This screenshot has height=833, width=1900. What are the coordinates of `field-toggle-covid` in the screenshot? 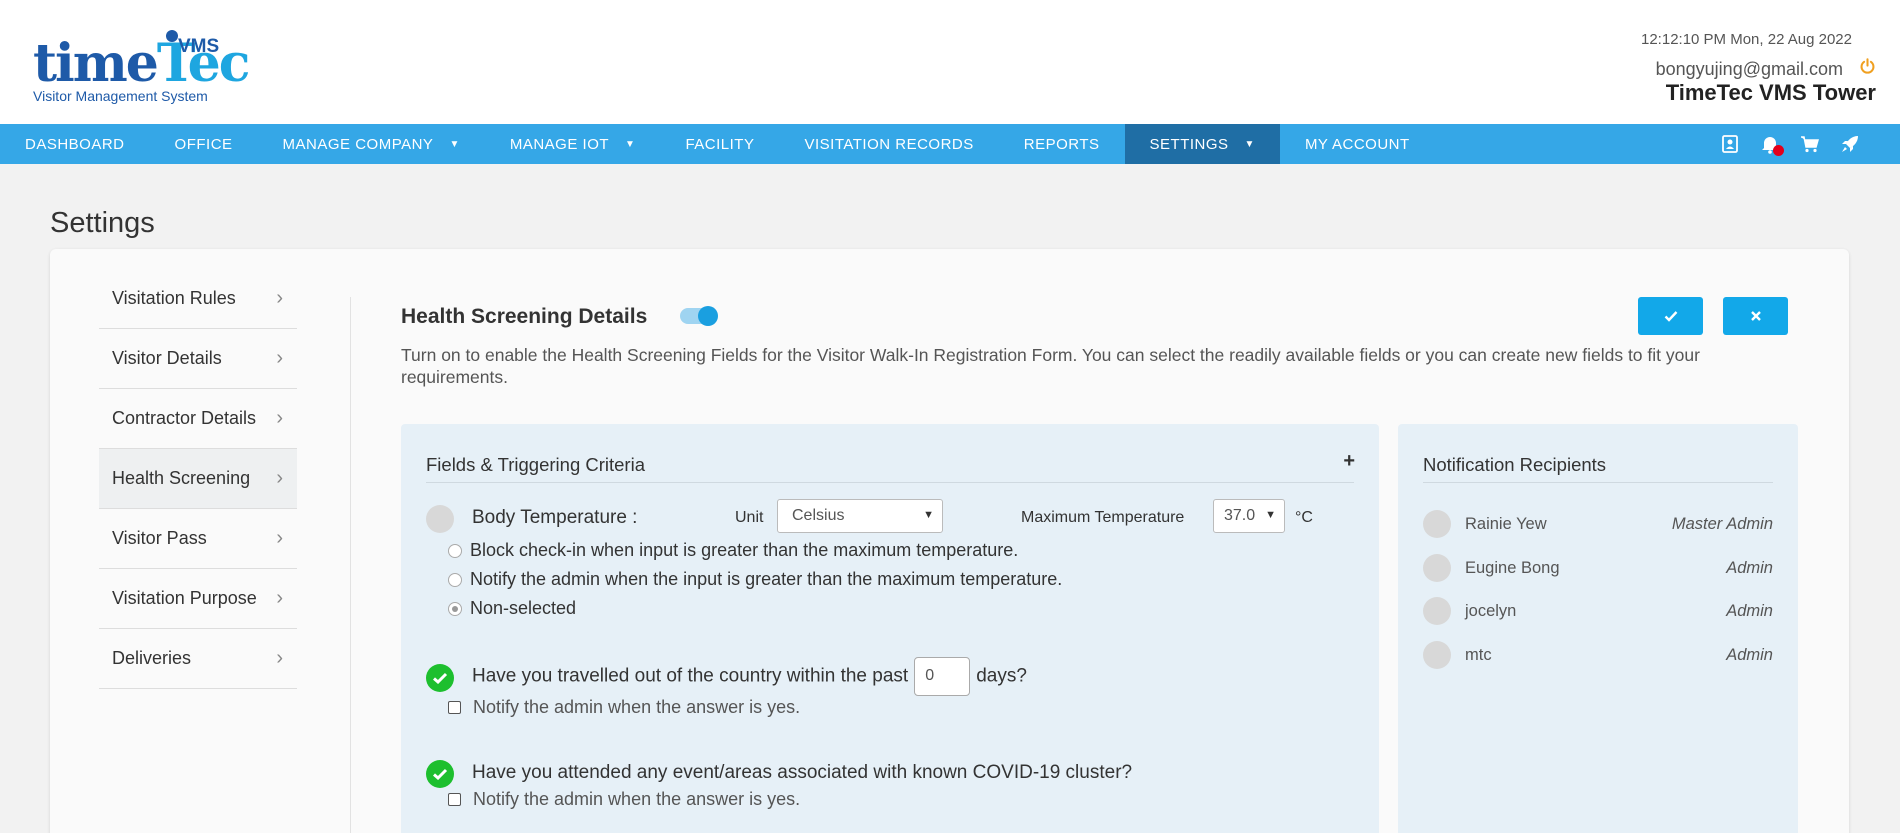 It's located at (440, 774).